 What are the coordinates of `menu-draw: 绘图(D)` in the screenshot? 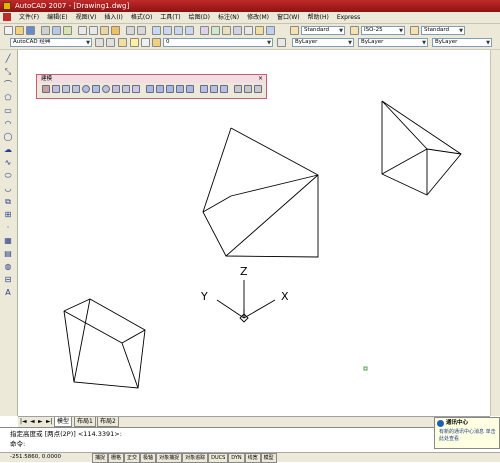 It's located at (199, 17).